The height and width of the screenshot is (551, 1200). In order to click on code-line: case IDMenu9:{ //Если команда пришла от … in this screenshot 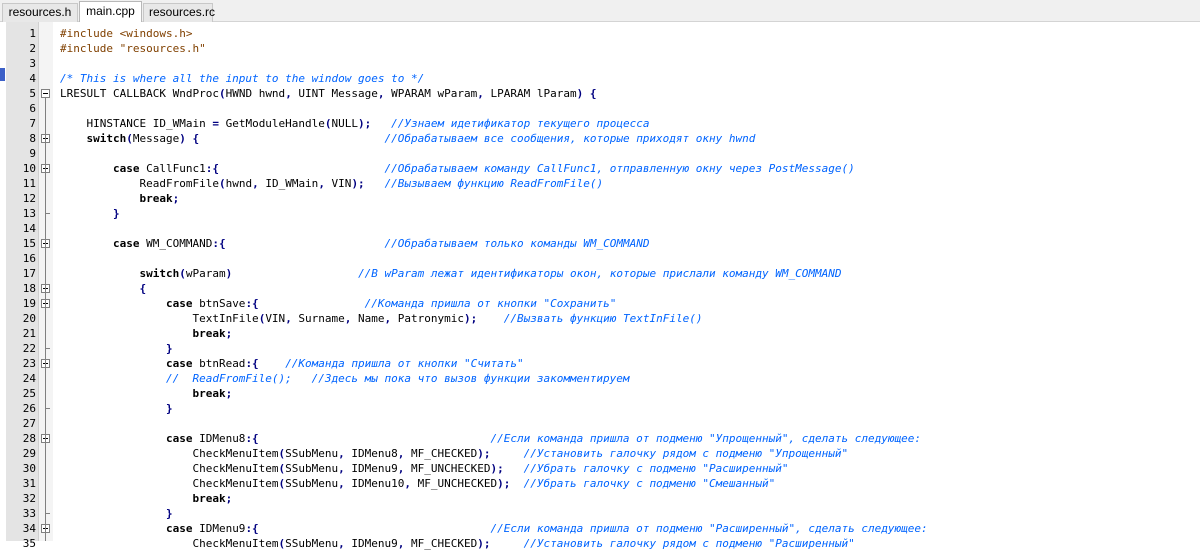, I will do `click(494, 528)`.